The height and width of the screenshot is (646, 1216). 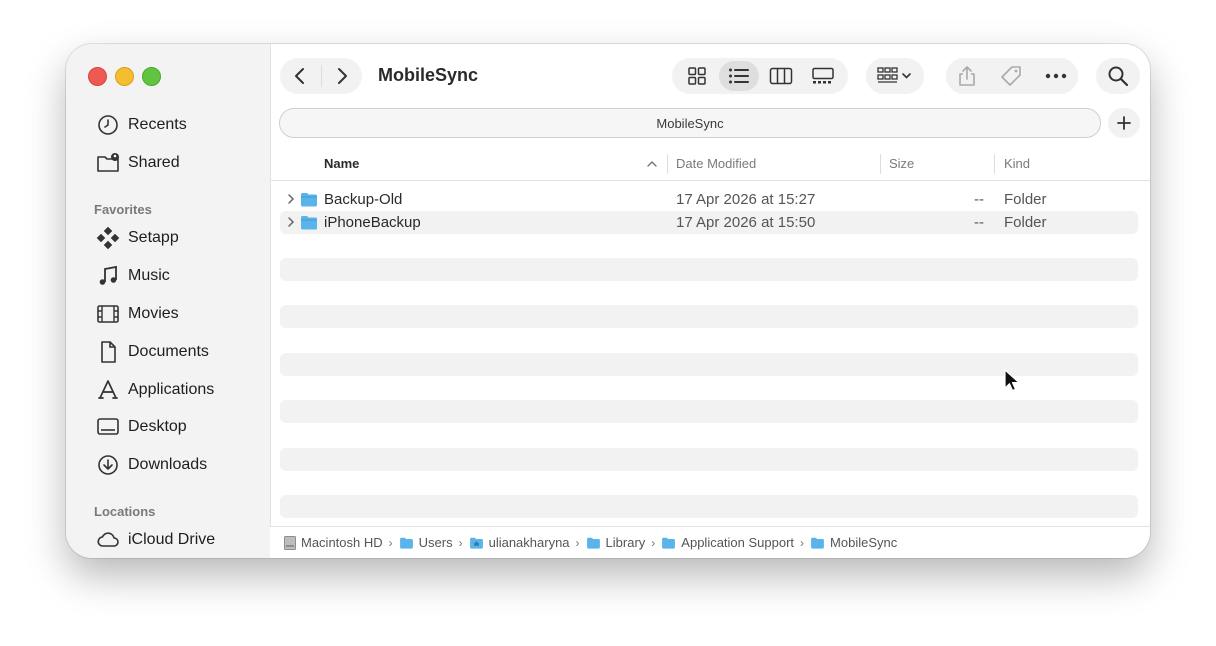 What do you see at coordinates (154, 162) in the screenshot?
I see `sidebar-item-label: Shared` at bounding box center [154, 162].